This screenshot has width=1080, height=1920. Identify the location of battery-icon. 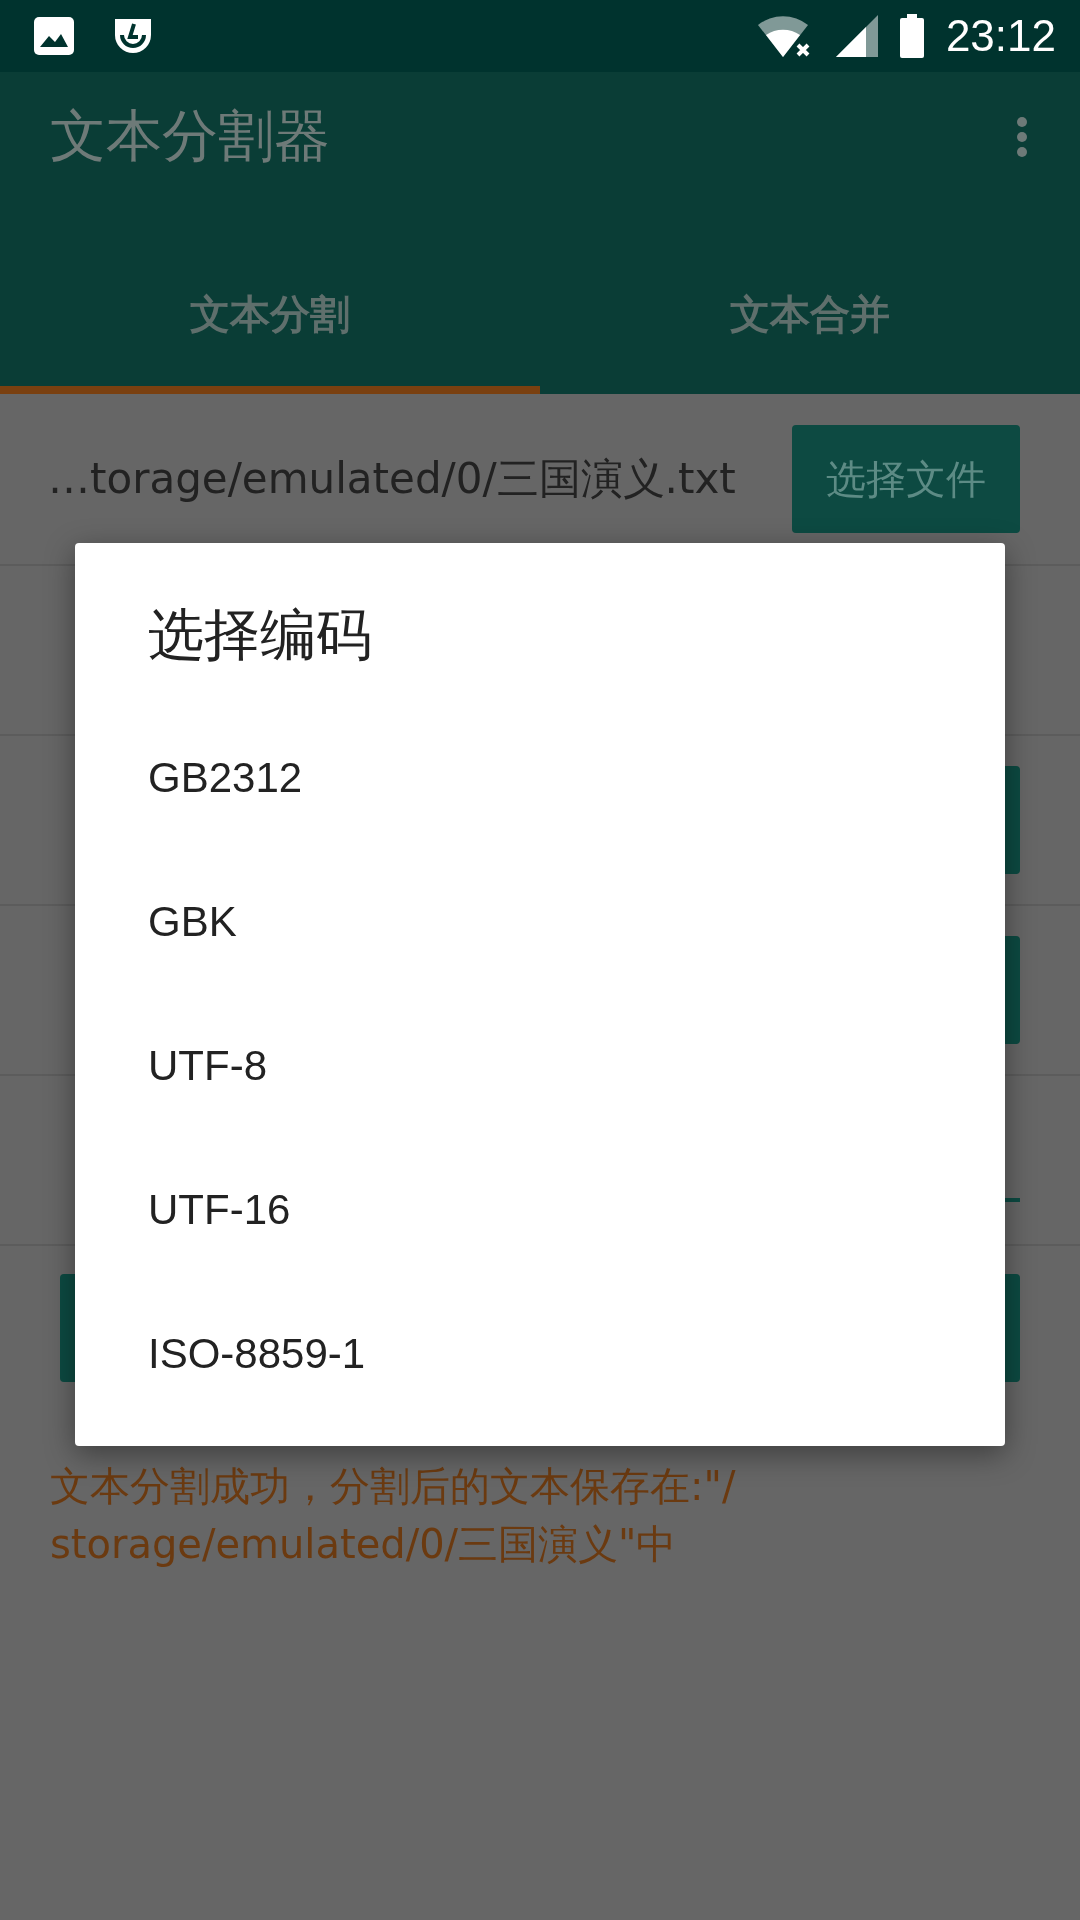
(911, 36).